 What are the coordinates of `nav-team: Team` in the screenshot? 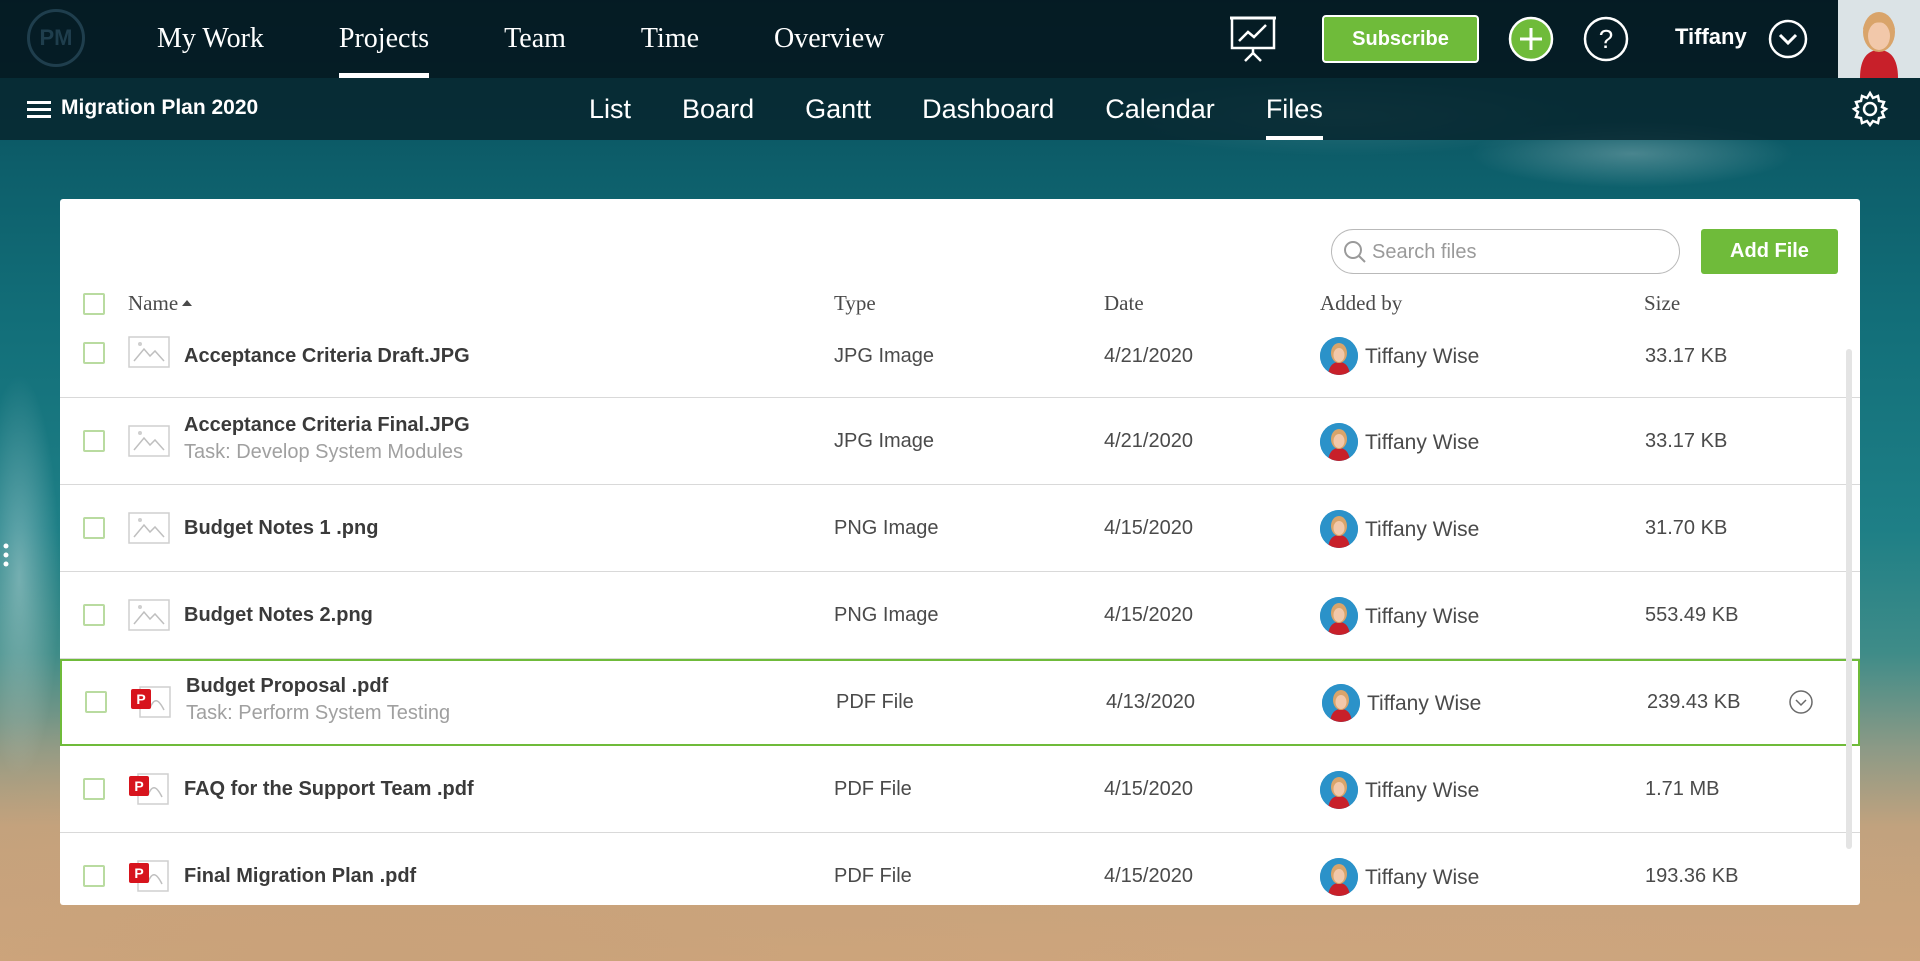 It's located at (535, 39).